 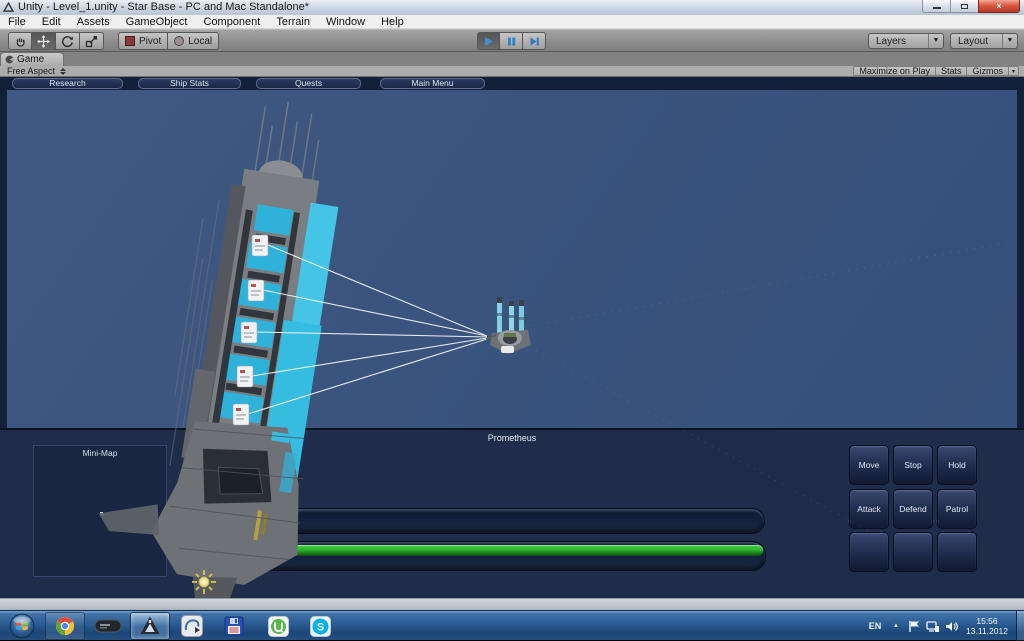 I want to click on research-button: Research, so click(x=67, y=83).